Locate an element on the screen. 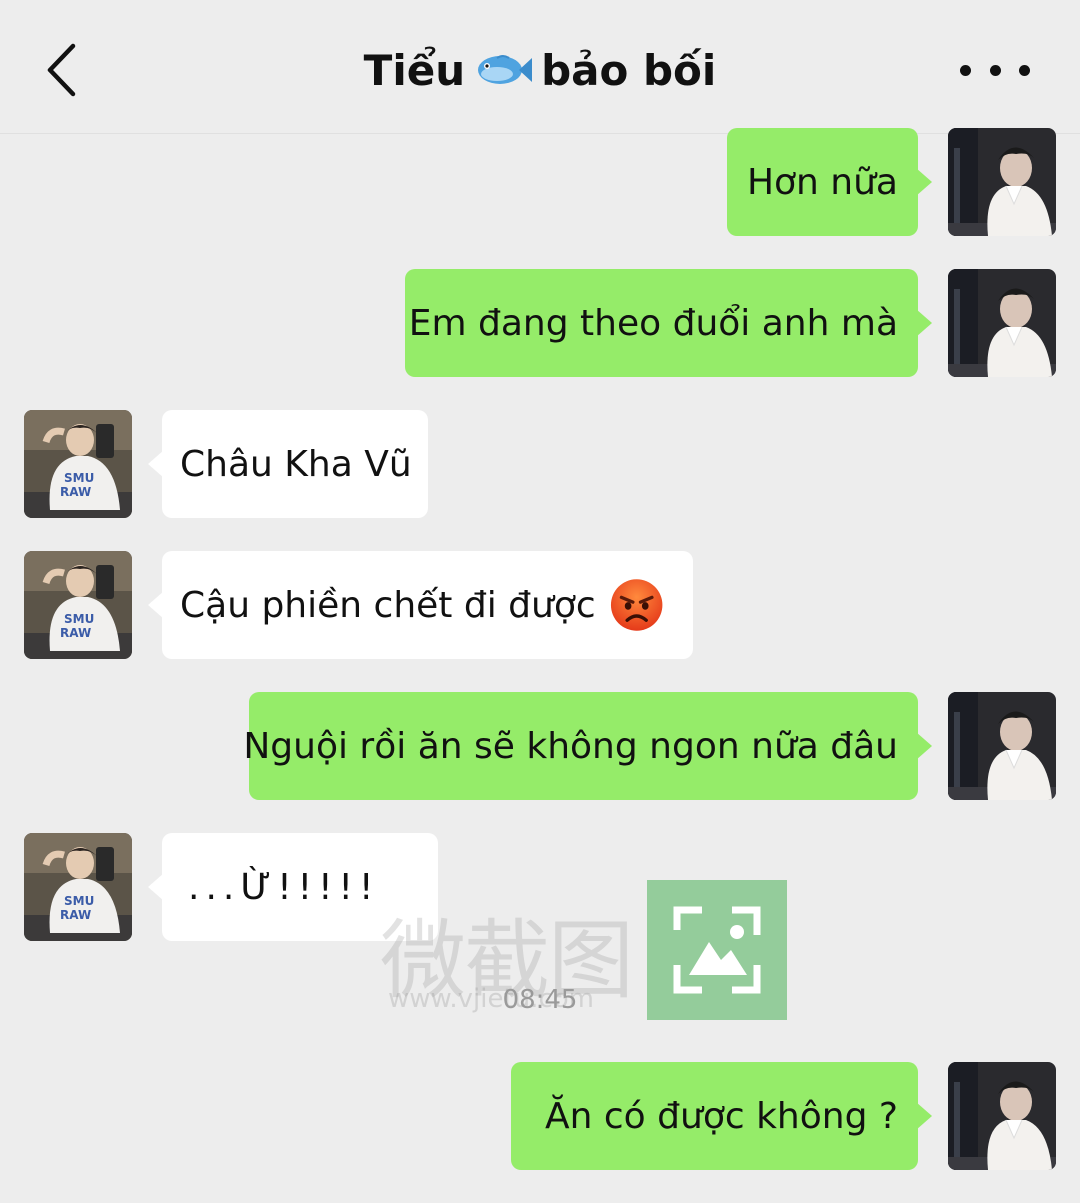 The height and width of the screenshot is (1203, 1080). message-bubble-incoming: Châu Kha Vũ is located at coordinates (288, 464).